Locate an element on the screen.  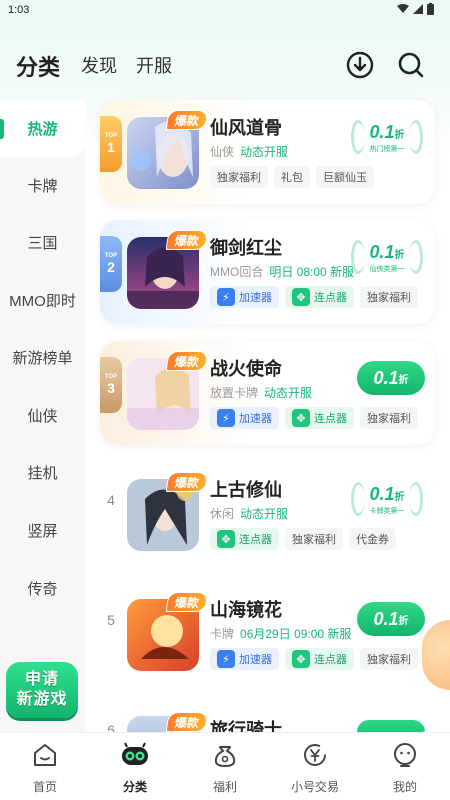
discount-badge: 0.1折 仙侠类第一 is located at coordinates (387, 259).